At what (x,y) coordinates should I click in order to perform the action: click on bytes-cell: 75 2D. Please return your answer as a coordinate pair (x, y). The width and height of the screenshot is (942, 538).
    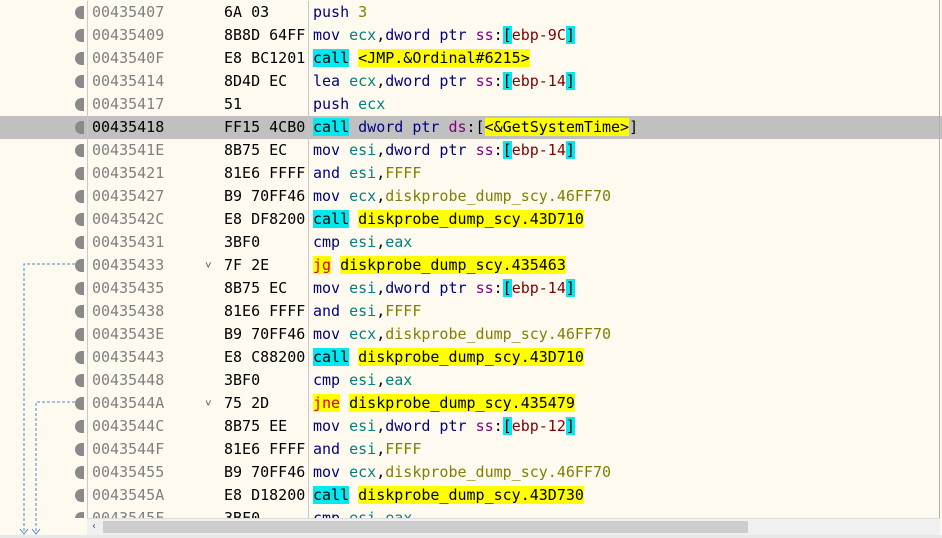
    Looking at the image, I should click on (266, 403).